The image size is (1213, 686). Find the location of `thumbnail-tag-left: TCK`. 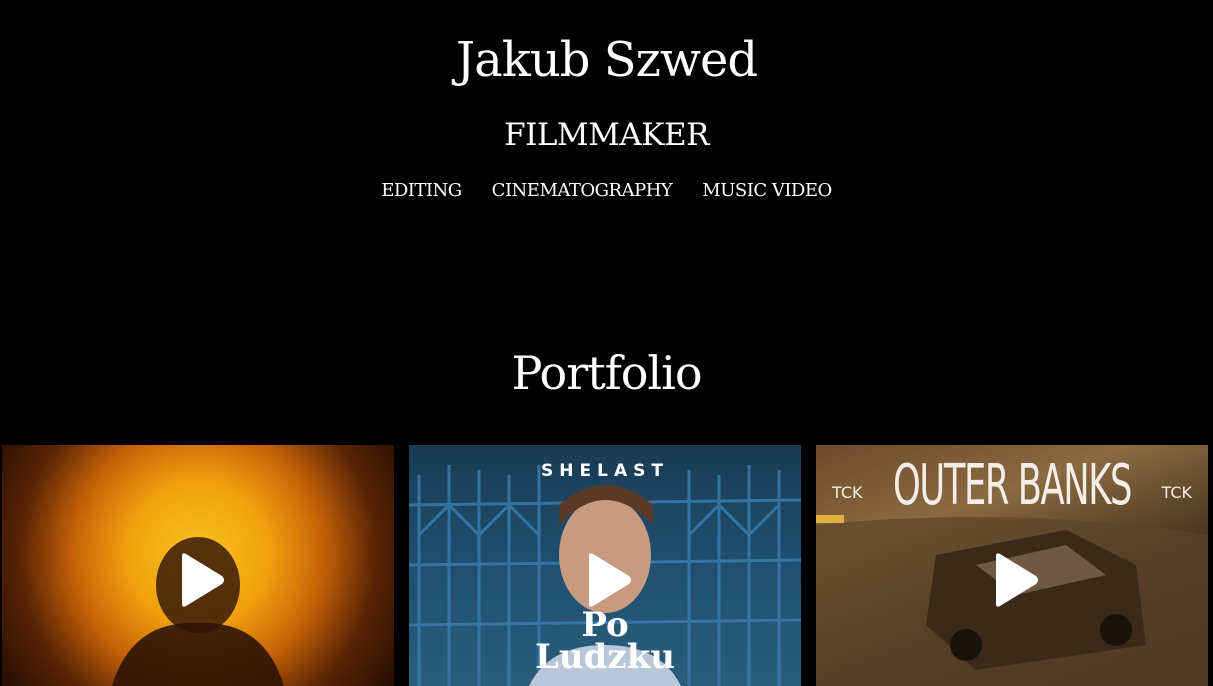

thumbnail-tag-left: TCK is located at coordinates (847, 492).